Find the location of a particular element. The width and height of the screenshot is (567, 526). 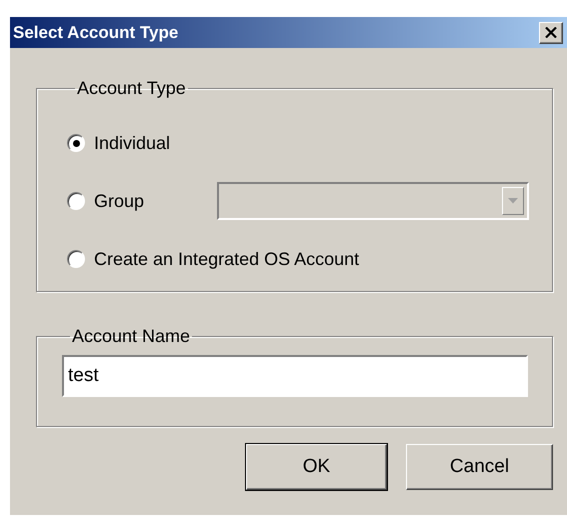

group-label: Account Type is located at coordinates (131, 88).